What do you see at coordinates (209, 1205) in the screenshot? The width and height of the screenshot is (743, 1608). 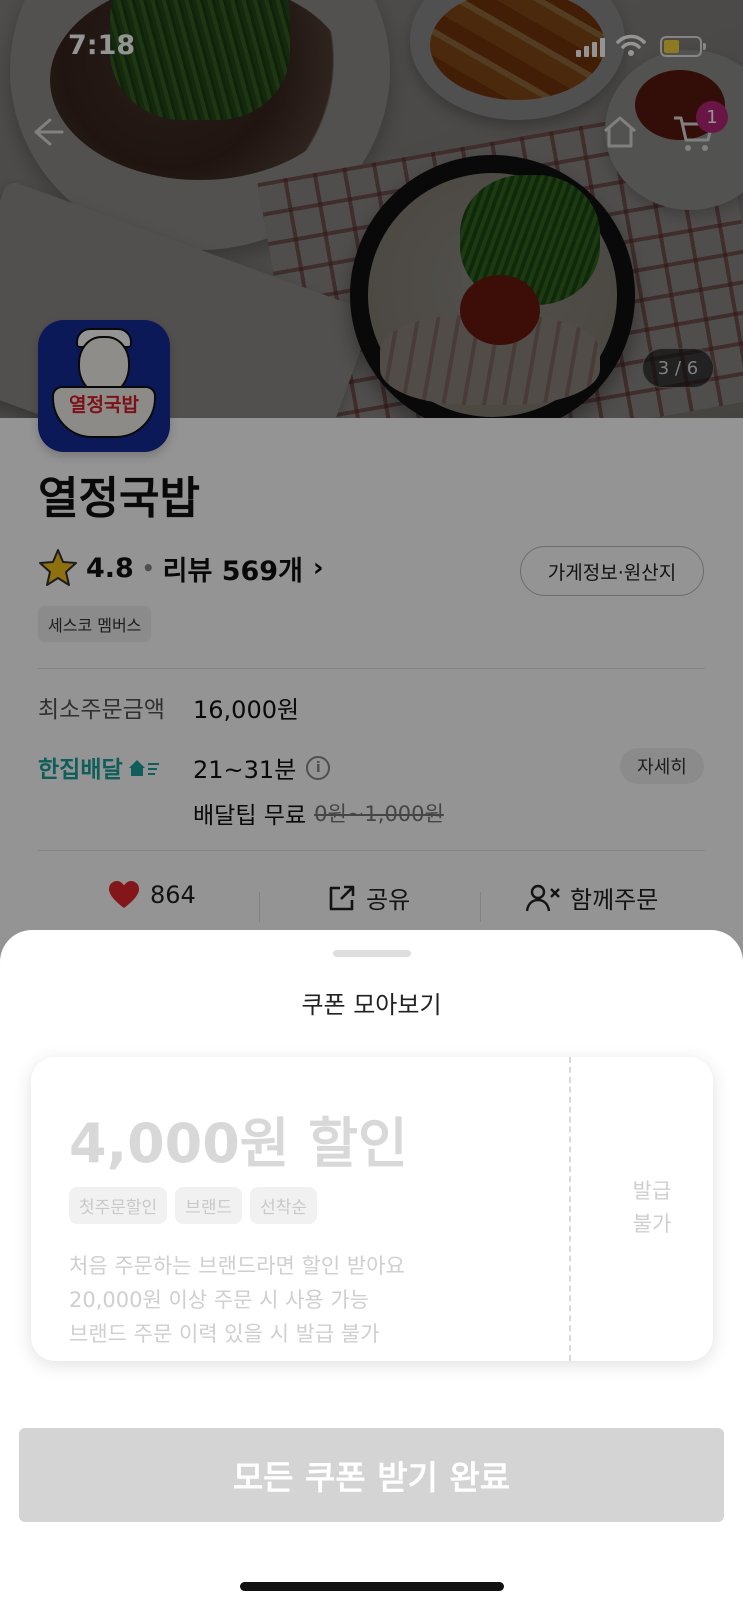 I see `coupon-tag: 브랜드` at bounding box center [209, 1205].